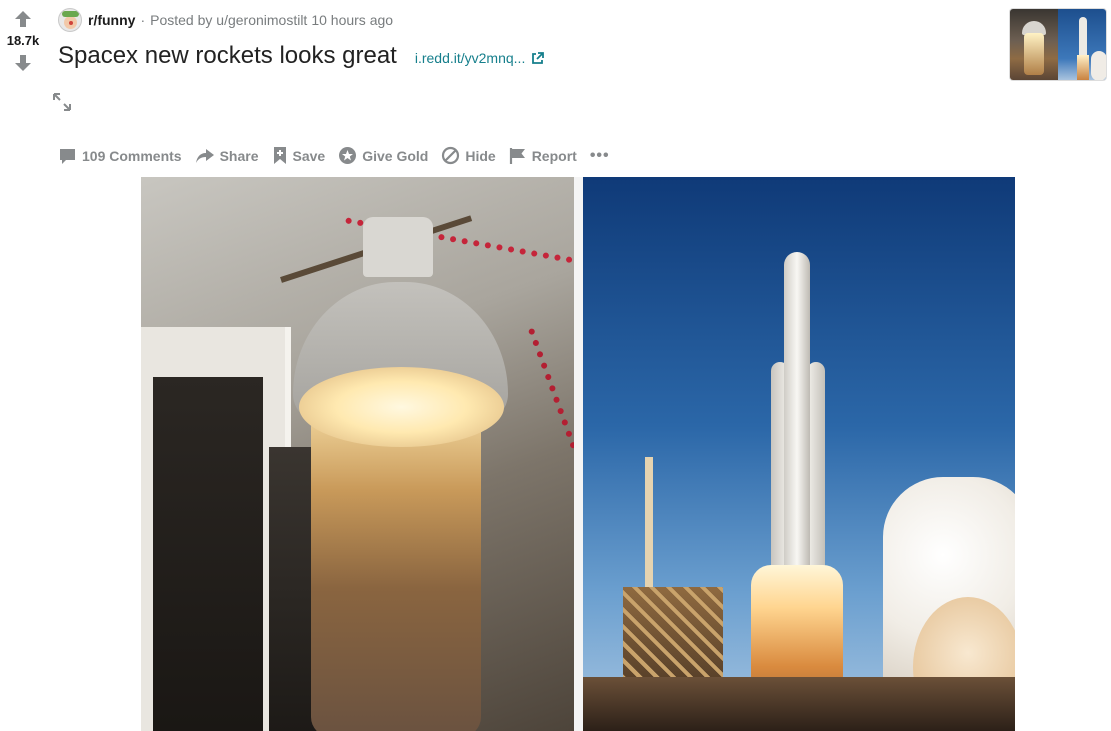 The height and width of the screenshot is (731, 1111). What do you see at coordinates (1082, 44) in the screenshot?
I see `thumbnail-rocket` at bounding box center [1082, 44].